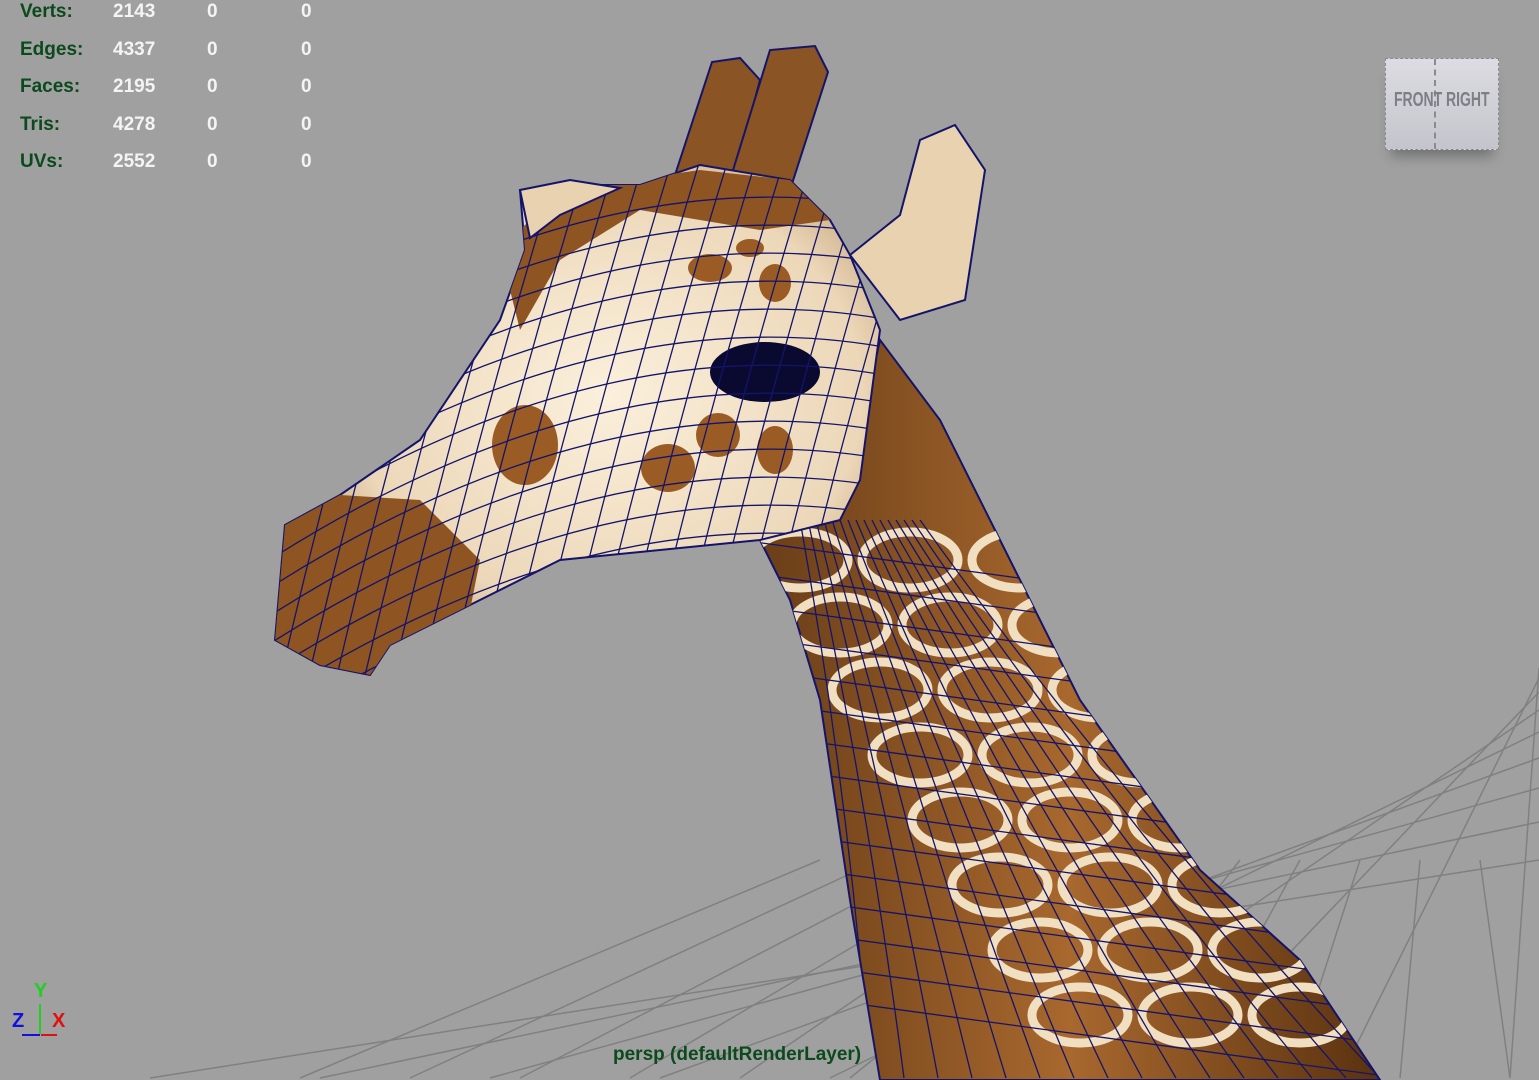 Image resolution: width=1539 pixels, height=1080 pixels. What do you see at coordinates (1468, 100) in the screenshot?
I see `view-cube-right: RIGHT` at bounding box center [1468, 100].